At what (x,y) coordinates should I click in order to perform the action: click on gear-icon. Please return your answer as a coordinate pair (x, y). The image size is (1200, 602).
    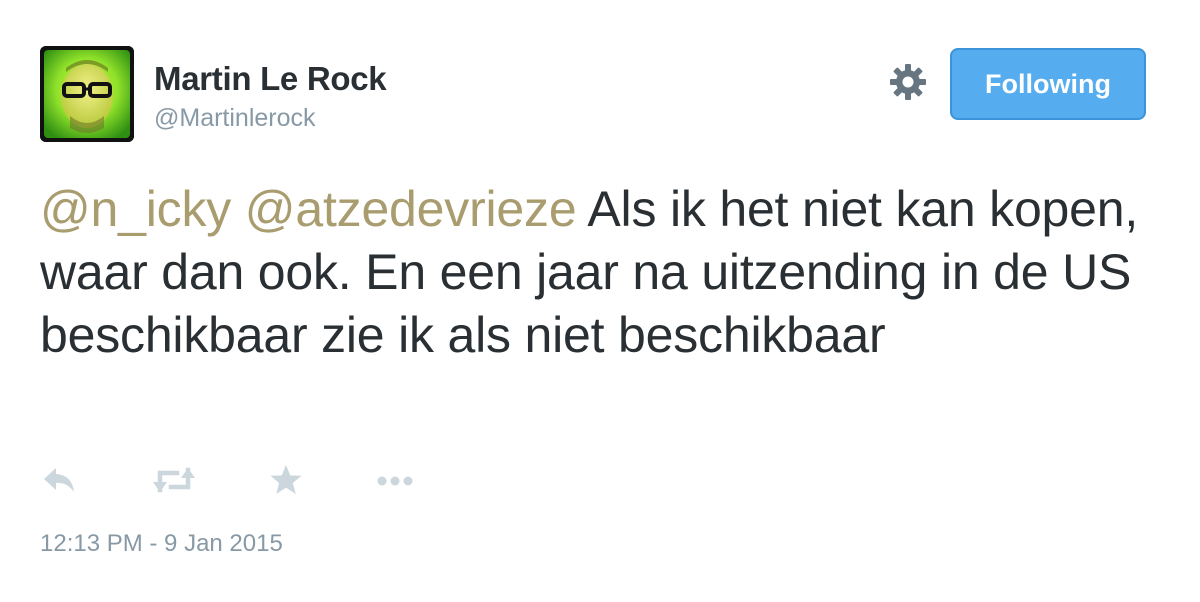
    Looking at the image, I should click on (908, 82).